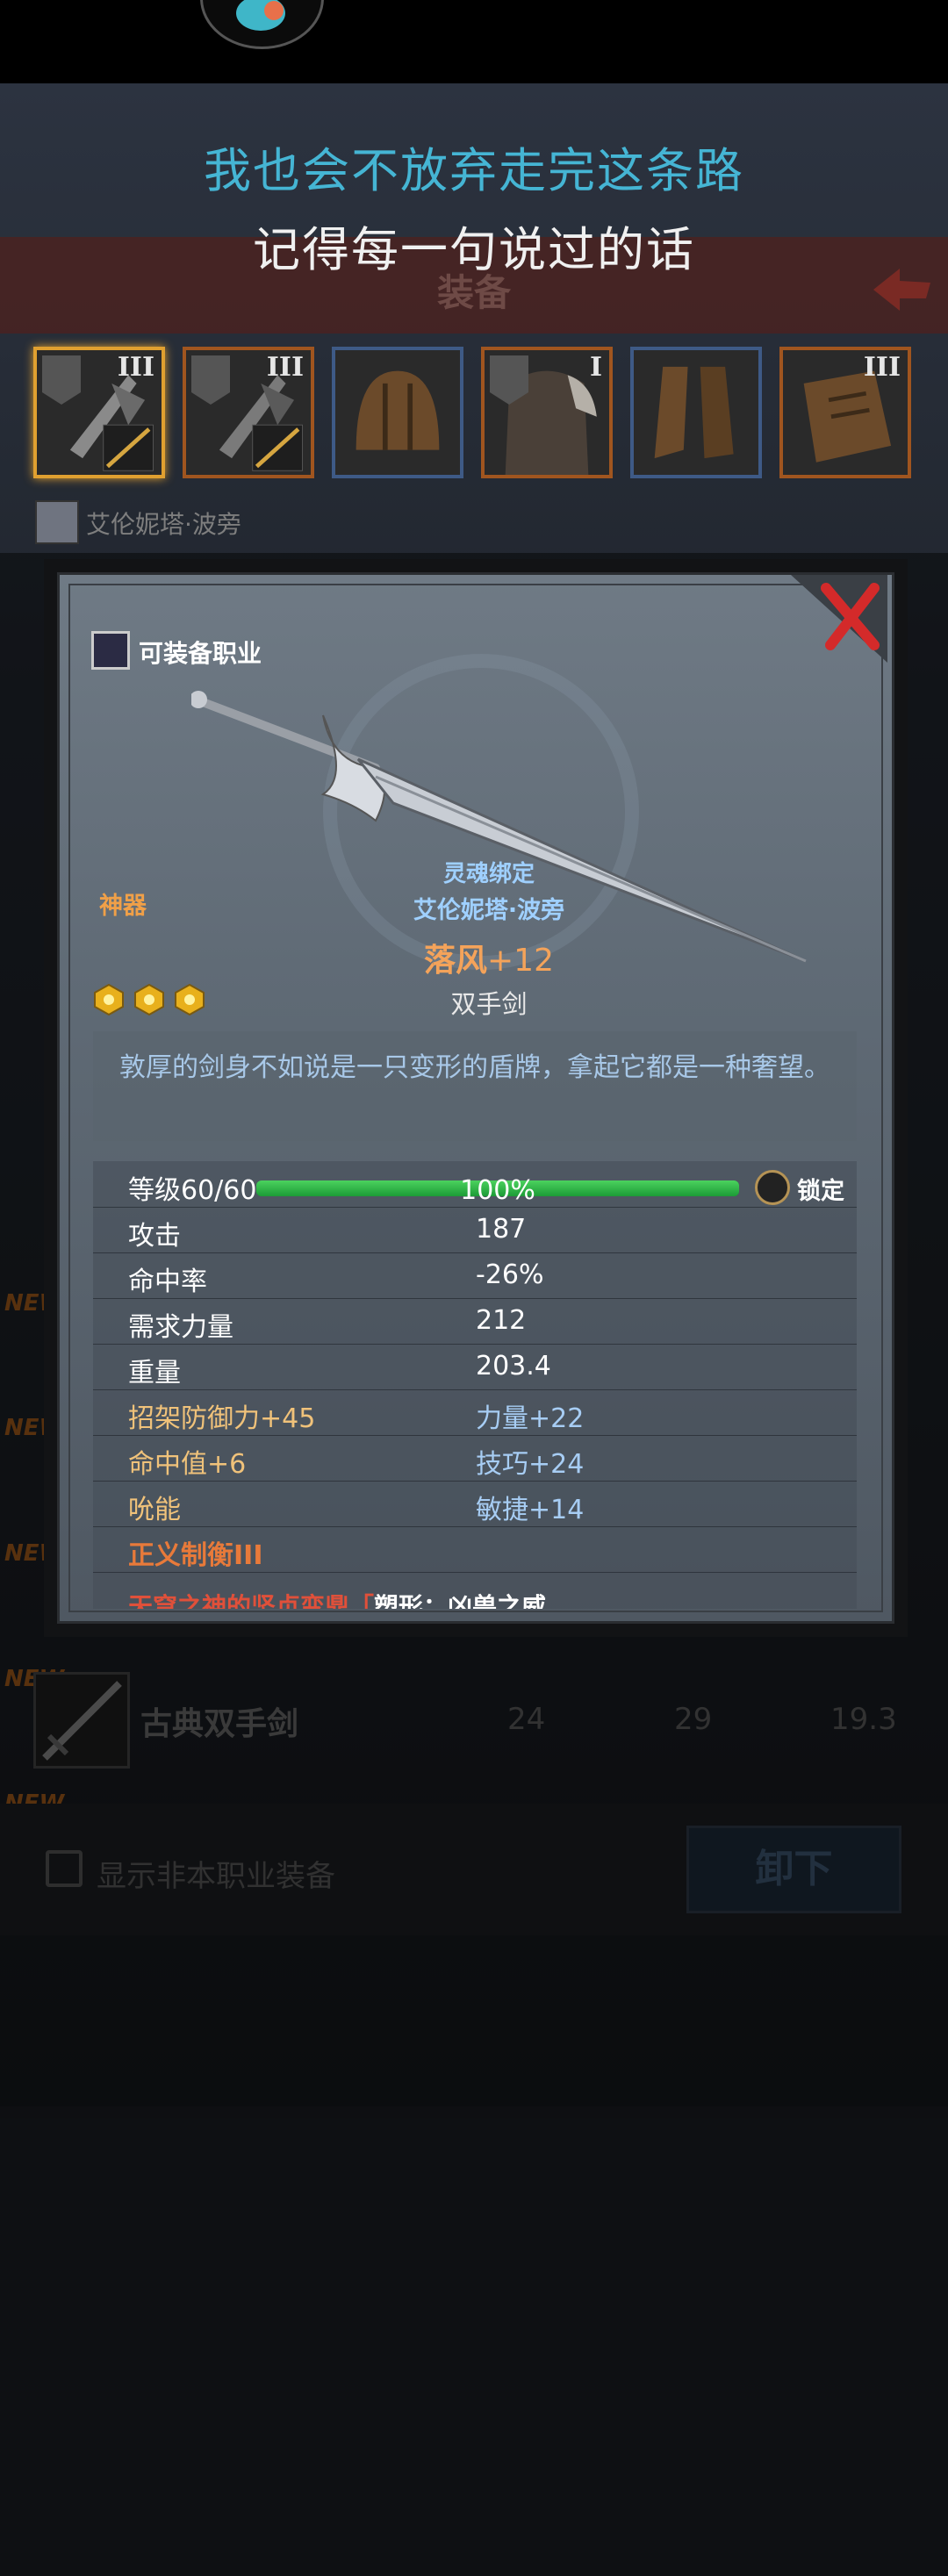 The height and width of the screenshot is (2576, 948). I want to click on lock-label: 锁定, so click(820, 1191).